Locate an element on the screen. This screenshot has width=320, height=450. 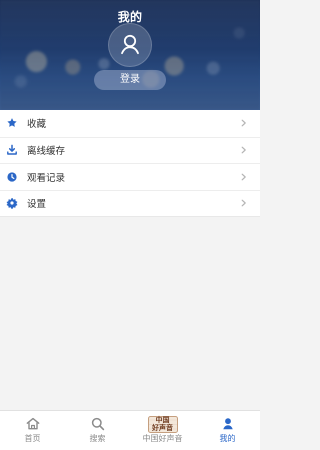
bottom-tab-bar: 首页 搜索 中国 好声音 中国好声音 我的 is located at coordinates (130, 430).